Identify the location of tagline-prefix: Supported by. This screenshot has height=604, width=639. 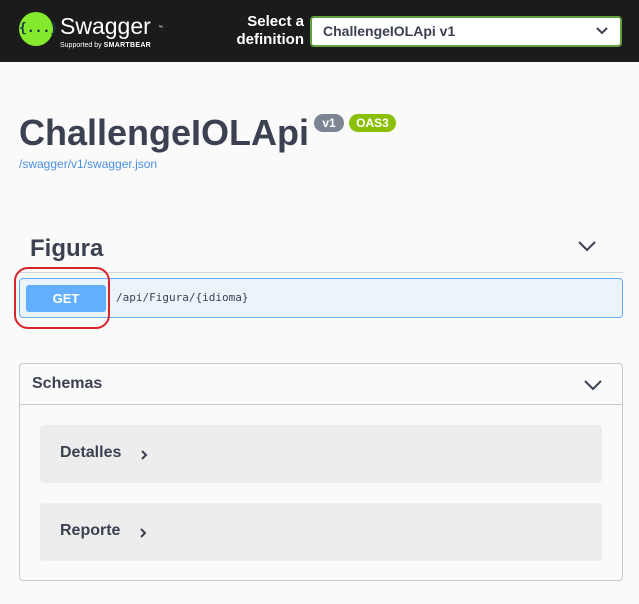
(81, 45).